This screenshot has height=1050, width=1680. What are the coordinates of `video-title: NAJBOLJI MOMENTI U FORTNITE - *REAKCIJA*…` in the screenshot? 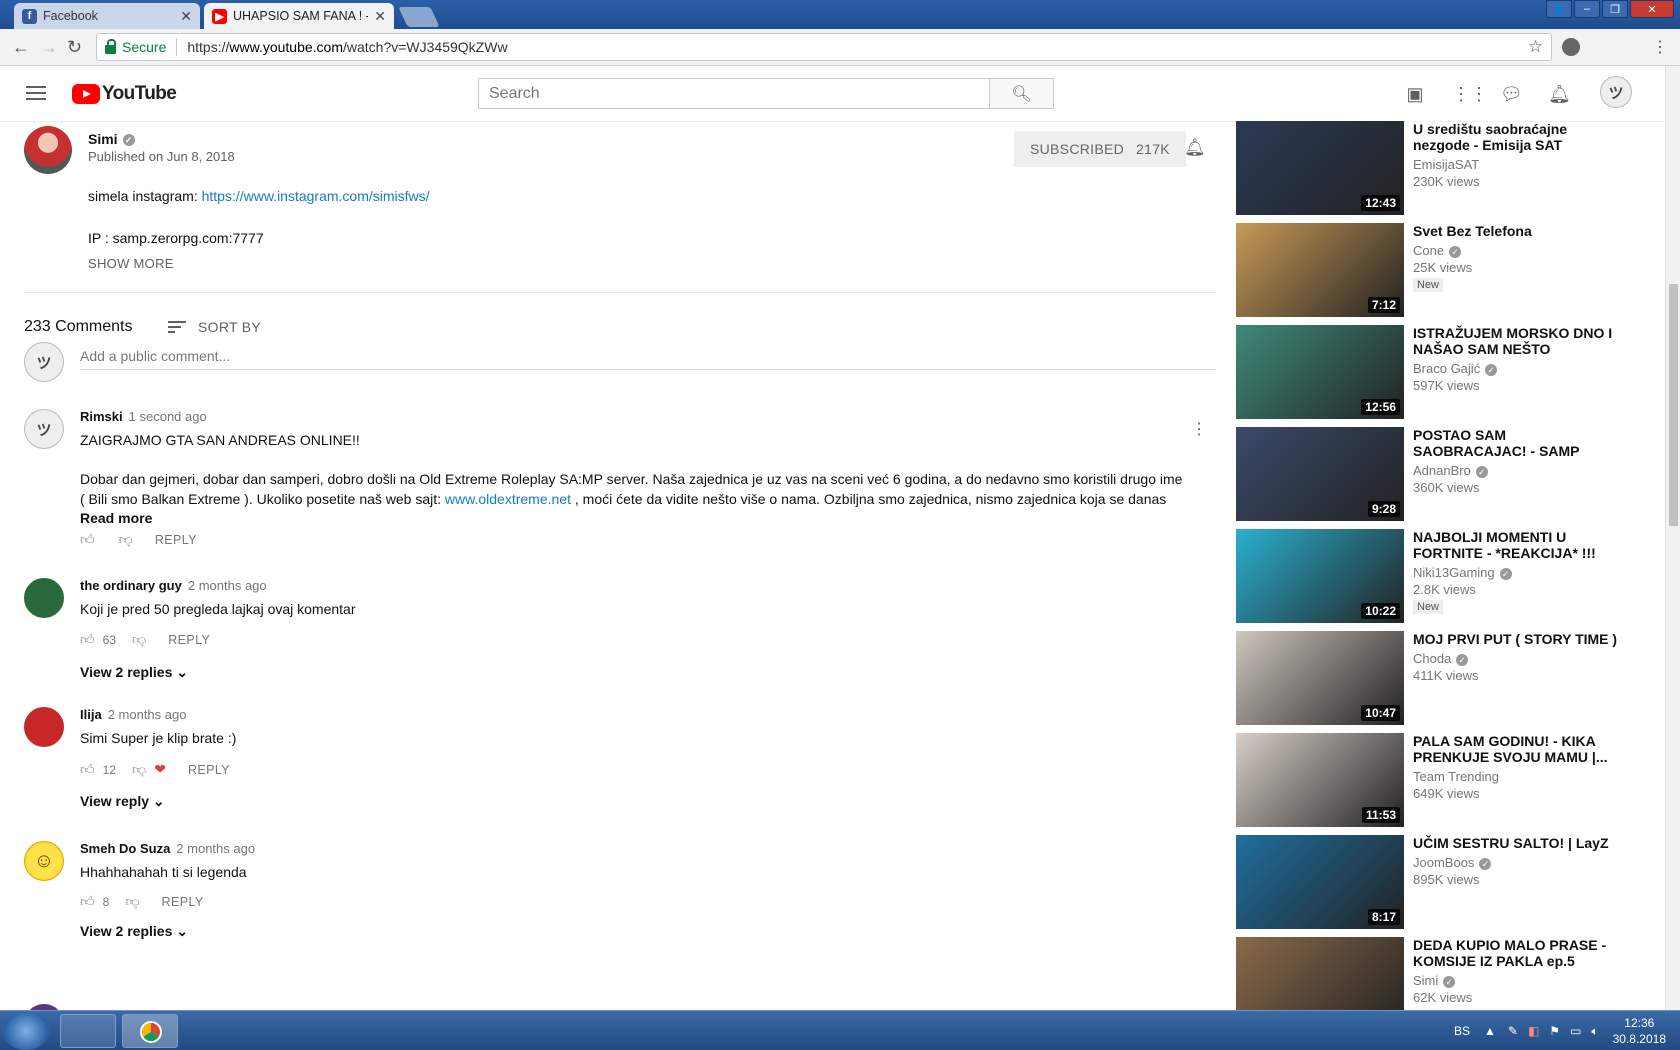 It's located at (1518, 545).